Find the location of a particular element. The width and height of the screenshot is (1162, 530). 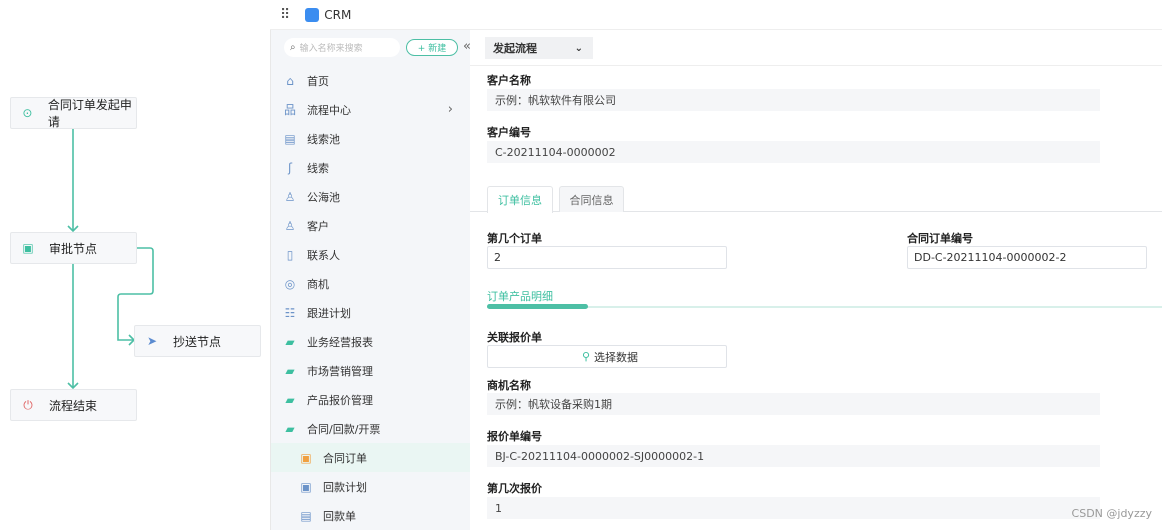

sidebar-item: ▣ 回款计划 is located at coordinates (371, 486).